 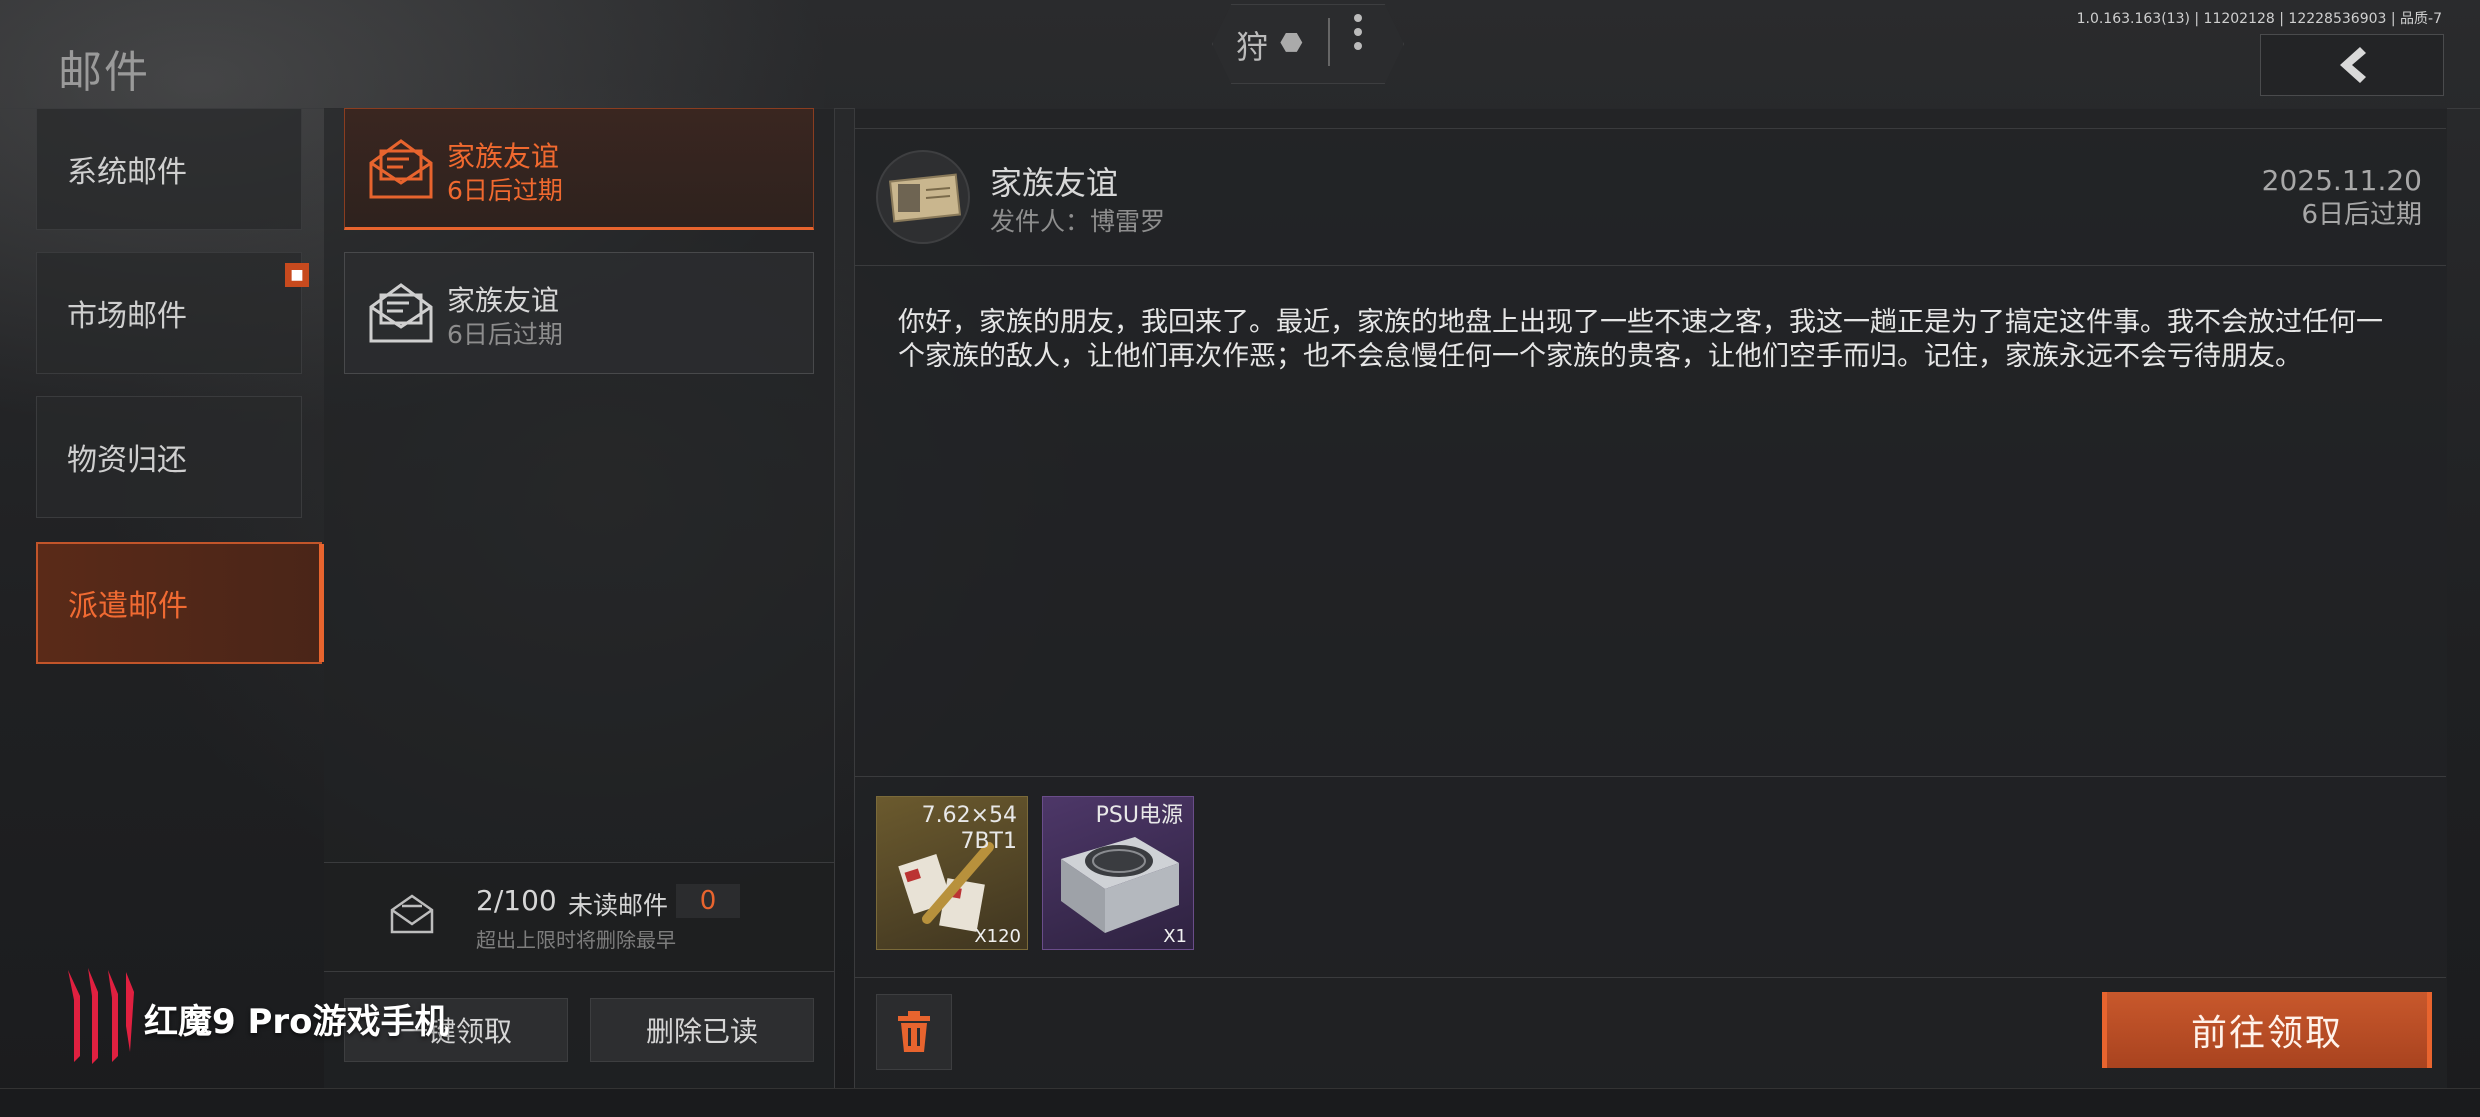 What do you see at coordinates (412, 914) in the screenshot?
I see `envelope-stack-icon` at bounding box center [412, 914].